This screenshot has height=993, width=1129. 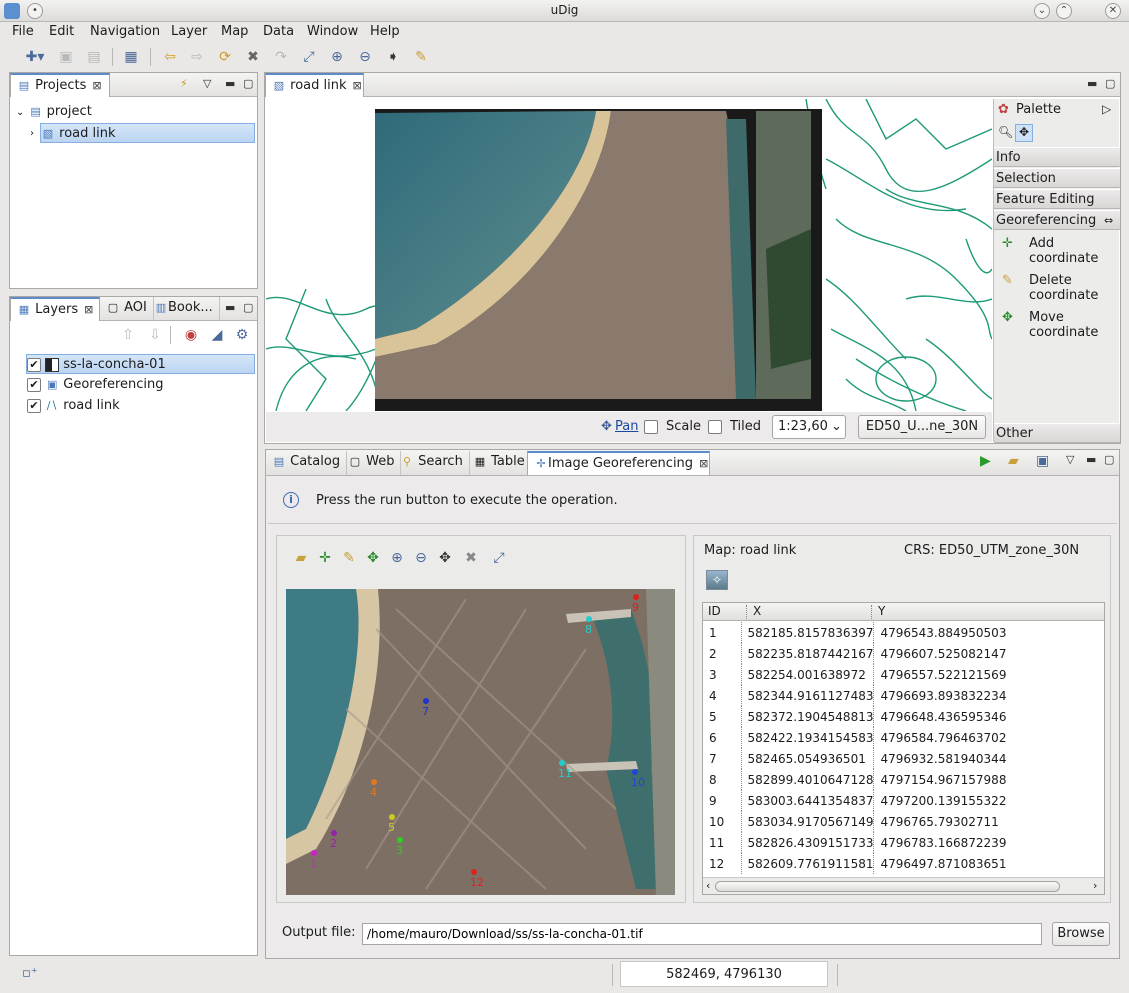 I want to click on table-row: 5 582372.1904548813 4796648.436595346, so click(x=903, y=716).